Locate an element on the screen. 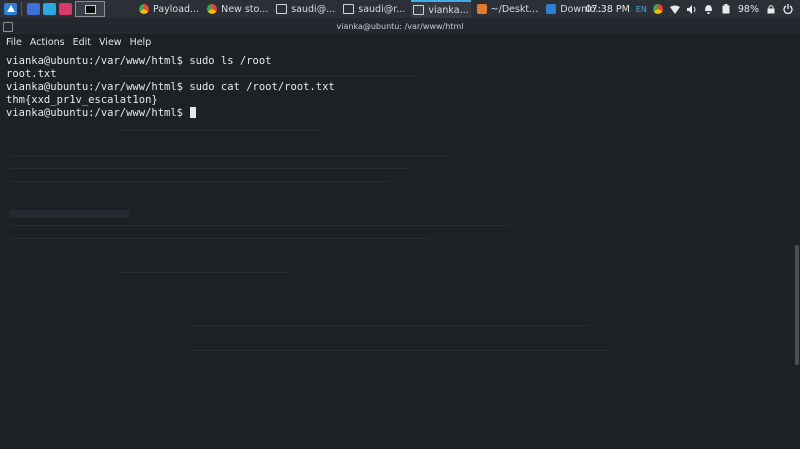 The width and height of the screenshot is (800, 449). separator is located at coordinates (21, 9).